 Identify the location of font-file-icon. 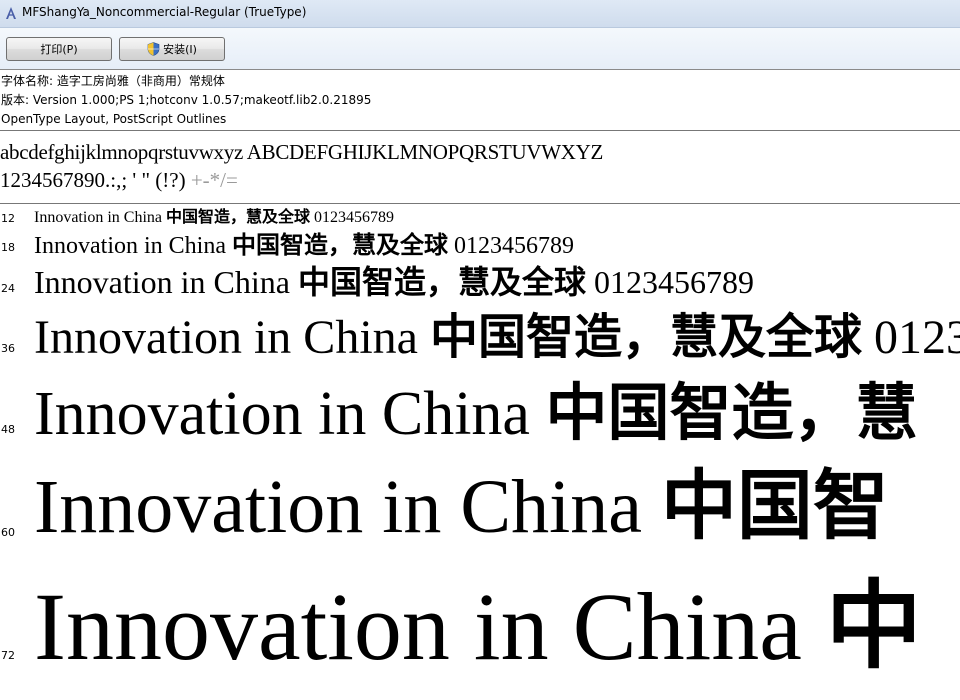
(11, 13).